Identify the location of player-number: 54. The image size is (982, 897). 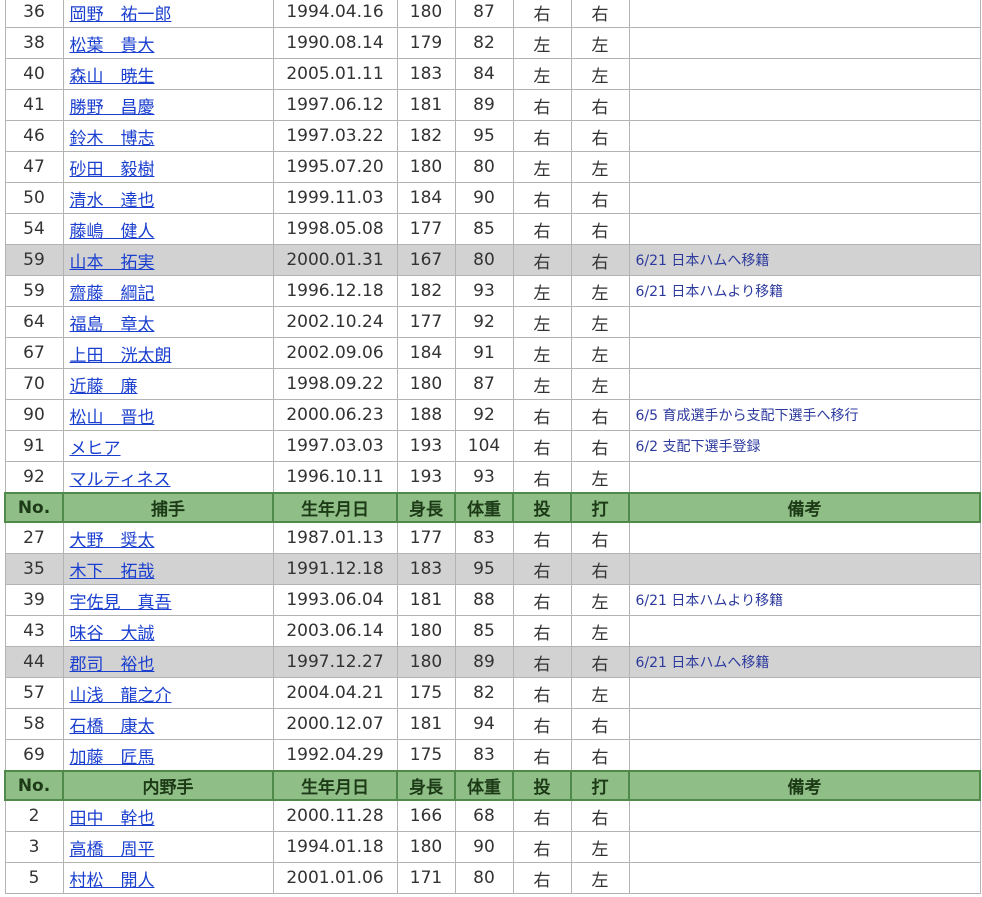
(34, 229).